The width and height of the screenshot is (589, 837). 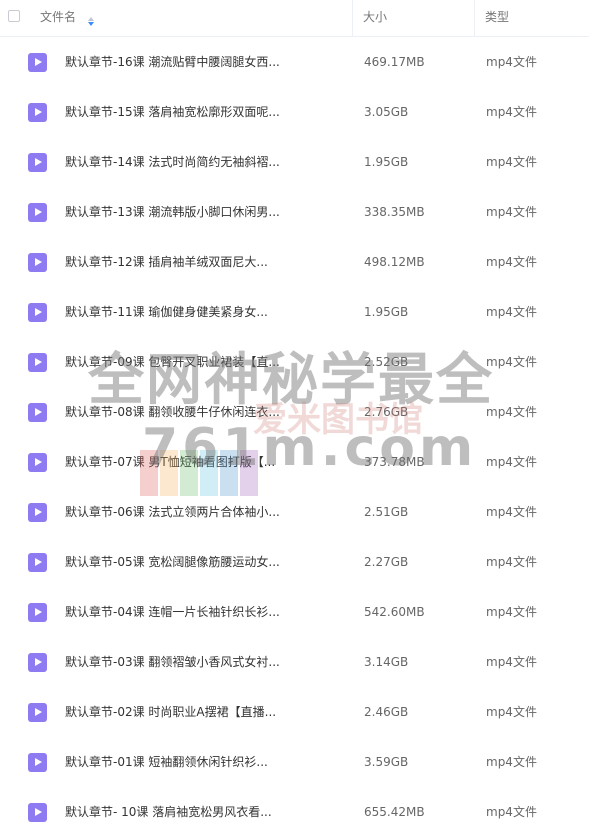 I want to click on column-header-name: 文件名, so click(x=67, y=18).